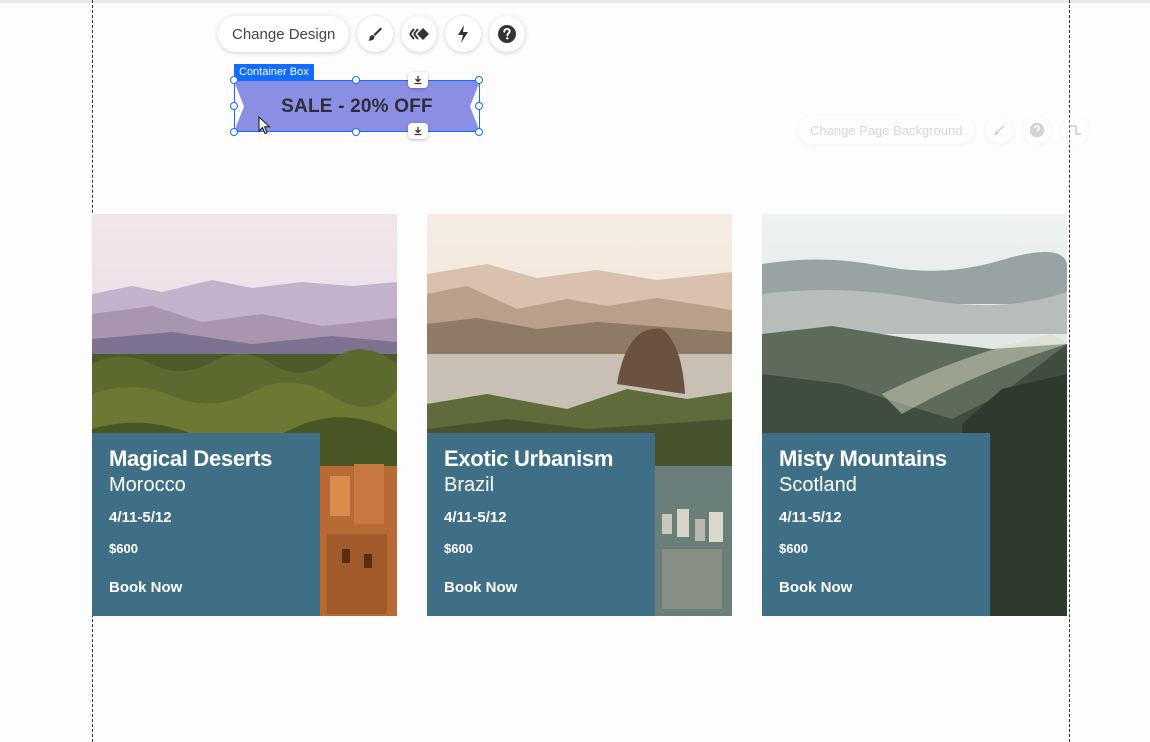  Describe the element at coordinates (886, 130) in the screenshot. I see `change-page-background-button: Change Page Background` at that location.